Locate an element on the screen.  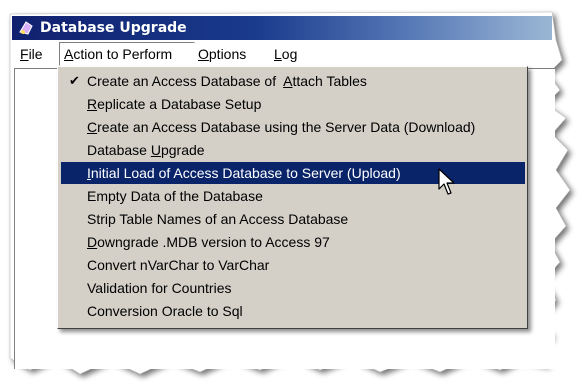
menu-item-convert-nvarchar: Convert nVarChar to VarChar is located at coordinates (293, 265).